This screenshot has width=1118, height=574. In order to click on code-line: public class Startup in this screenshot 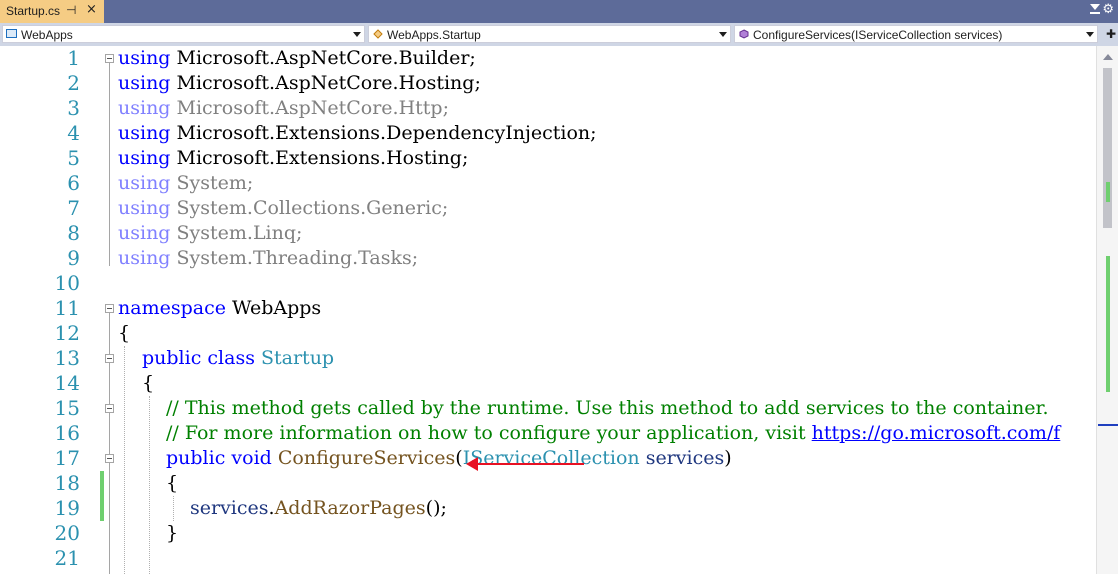, I will do `click(238, 358)`.